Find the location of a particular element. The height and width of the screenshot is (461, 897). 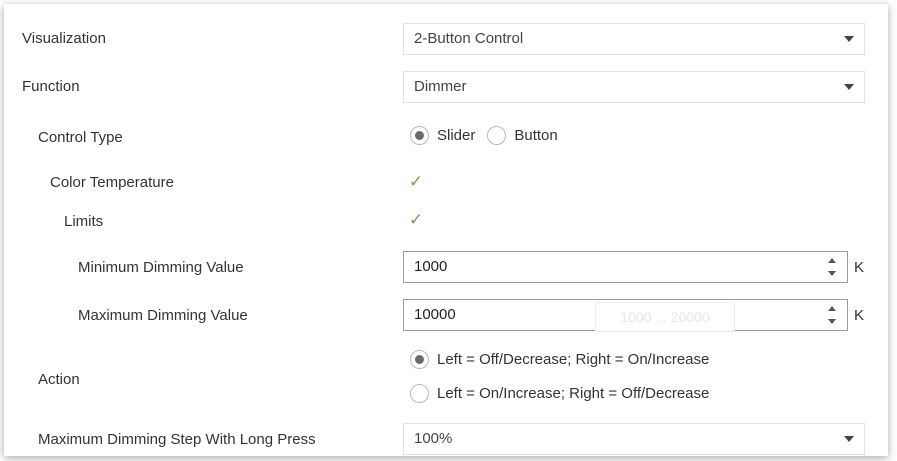

control-type-radio-group: Slider Button is located at coordinates (484, 135).